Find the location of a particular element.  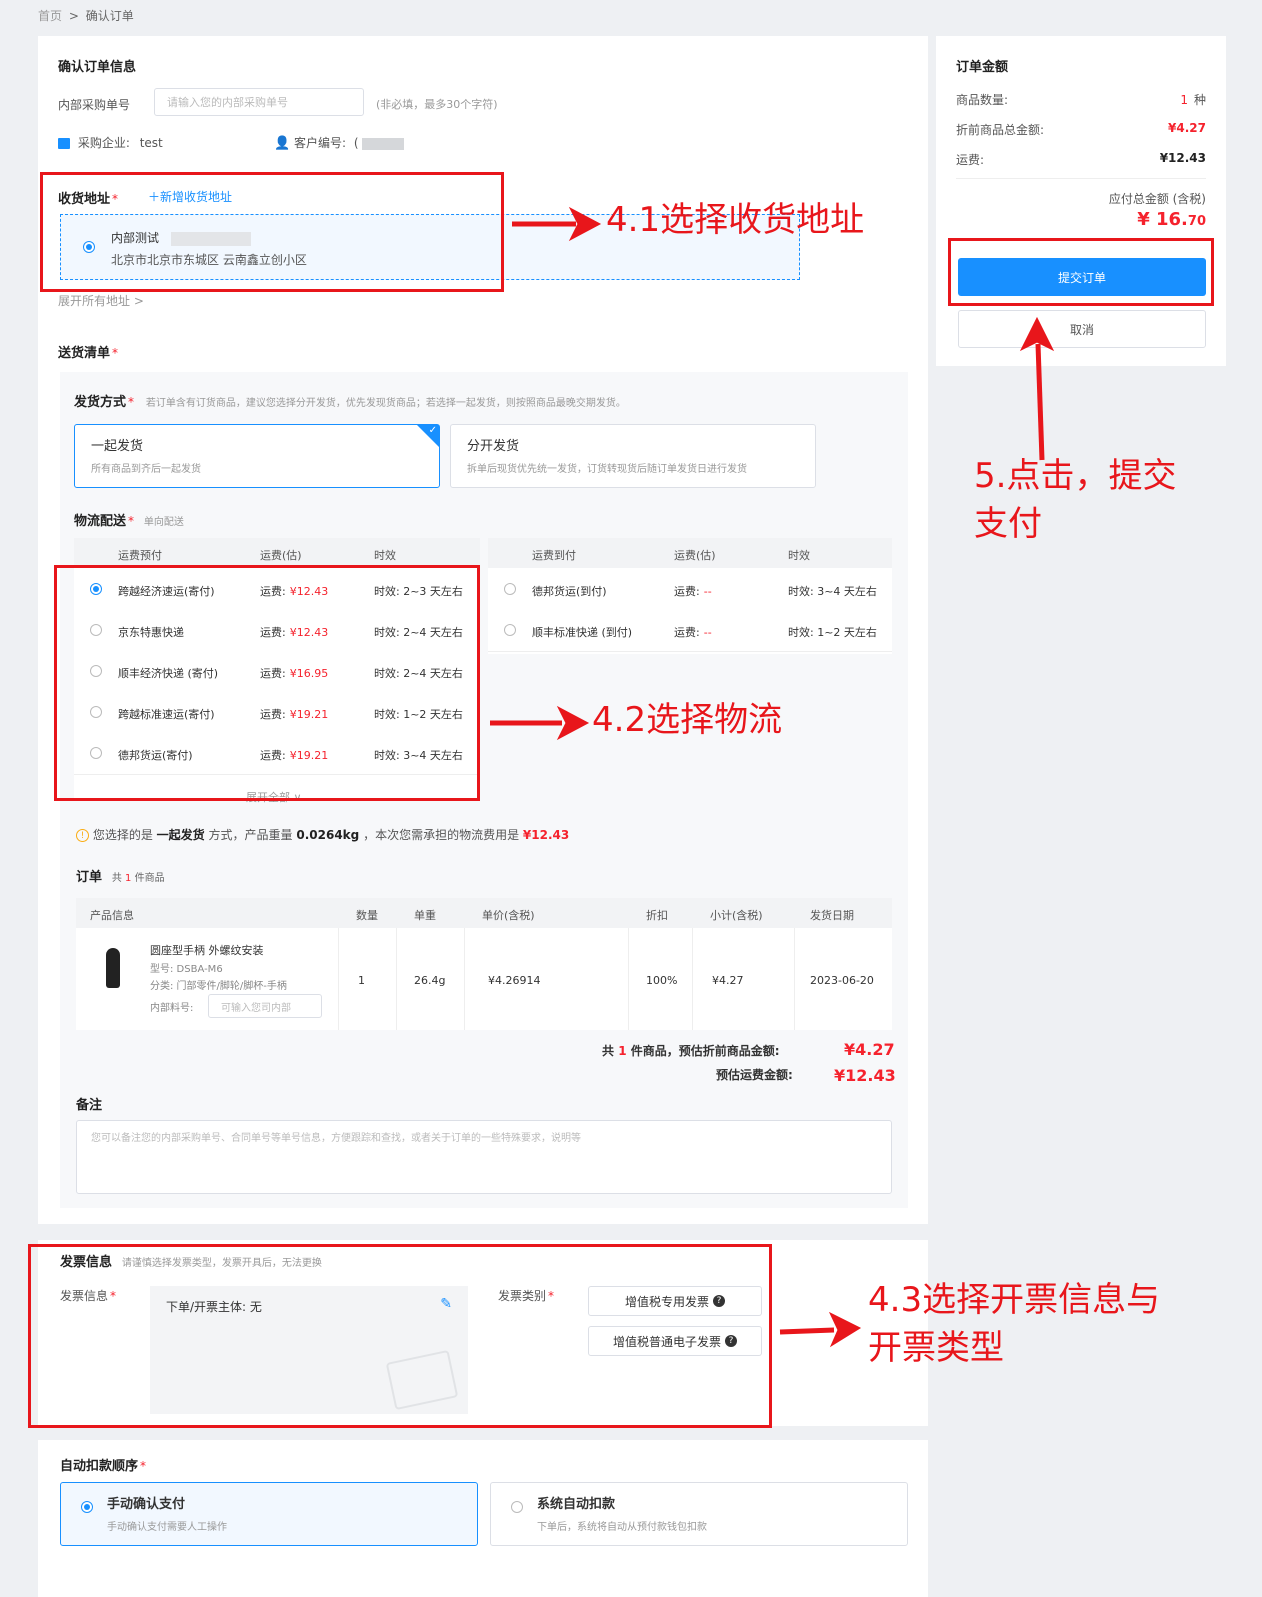

annotation-invoice-1: 4.3选择开票信息与 is located at coordinates (1014, 1300).